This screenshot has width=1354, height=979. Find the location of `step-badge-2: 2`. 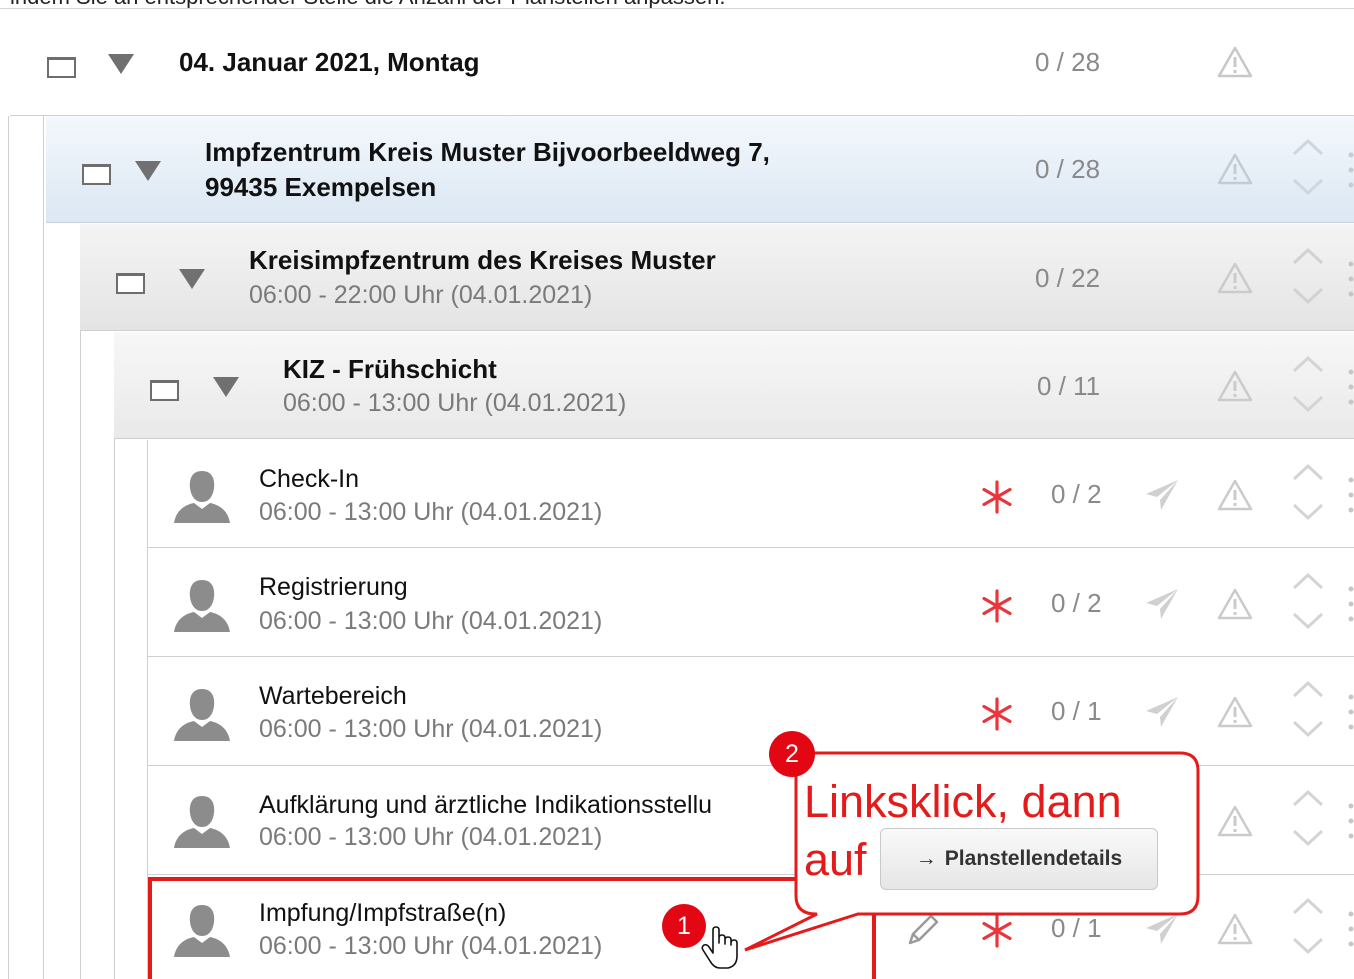

step-badge-2: 2 is located at coordinates (792, 754).